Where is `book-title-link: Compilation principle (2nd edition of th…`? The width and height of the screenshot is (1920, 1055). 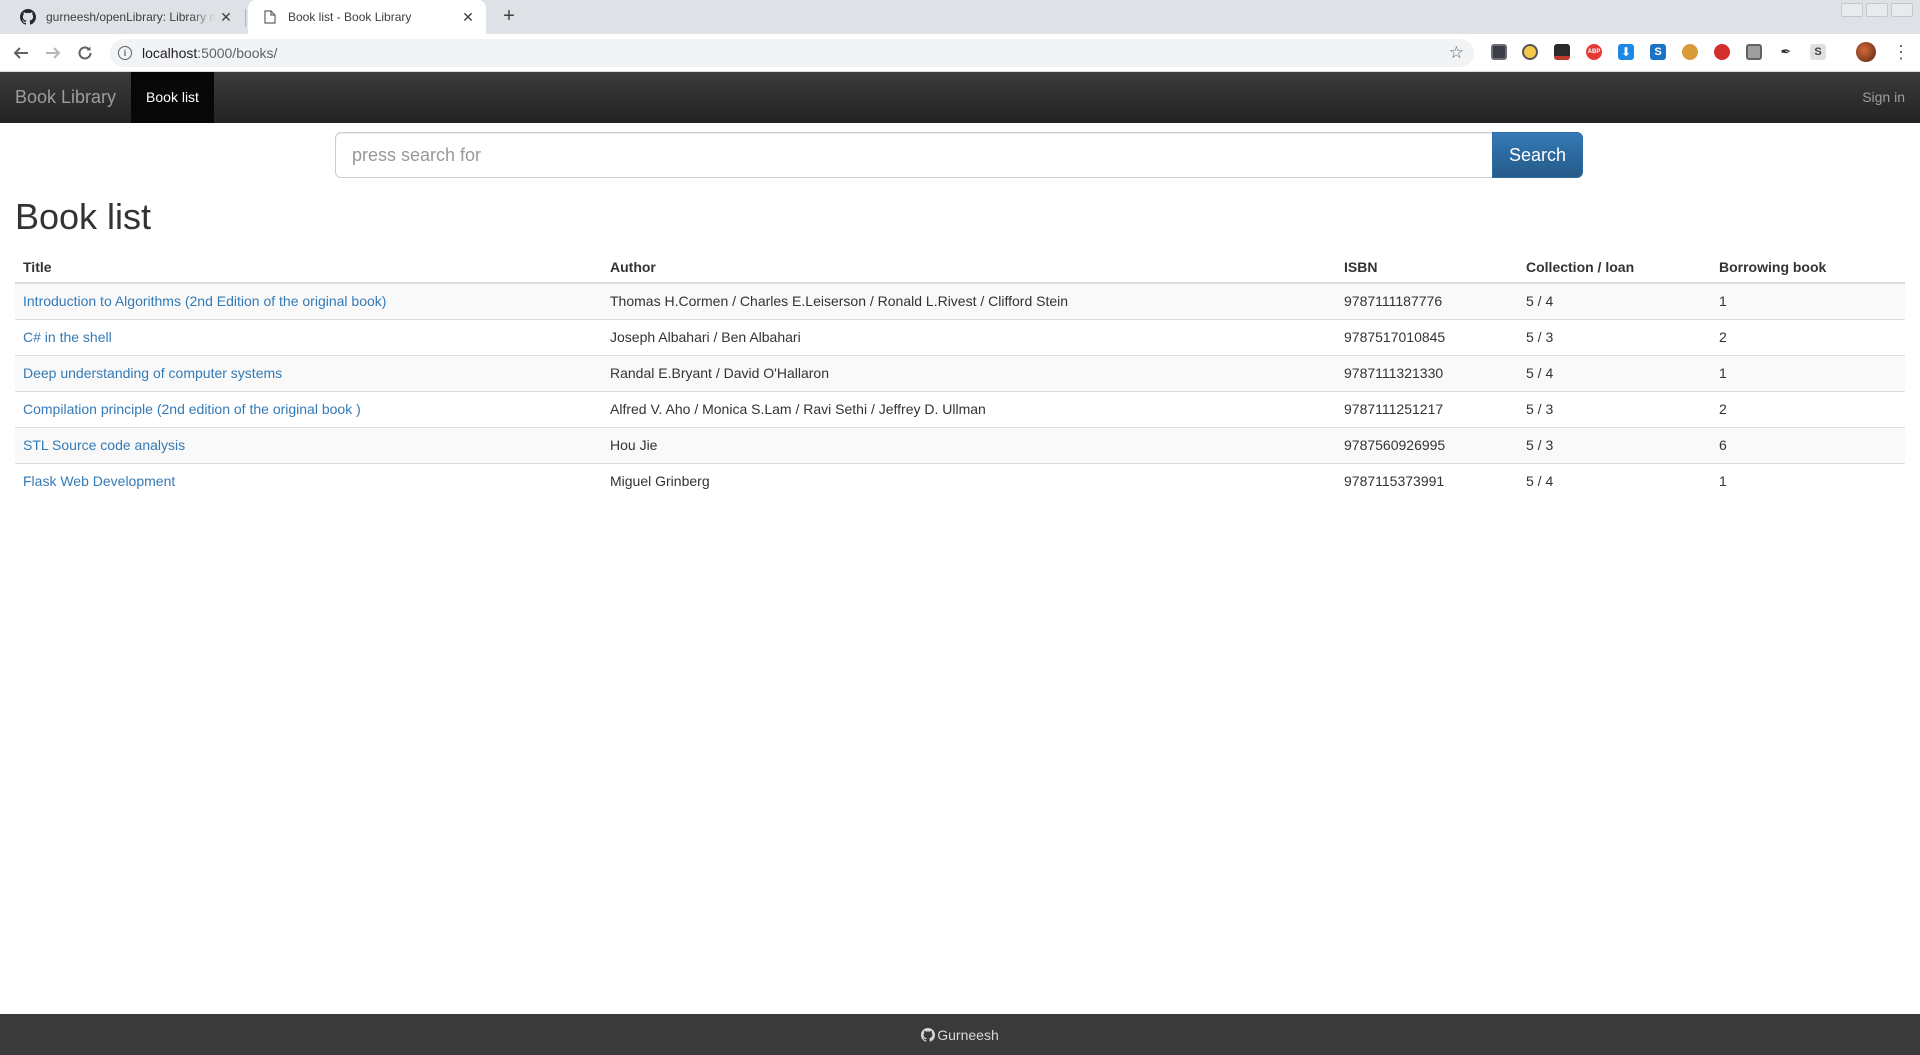 book-title-link: Compilation principle (2nd edition of th… is located at coordinates (192, 409).